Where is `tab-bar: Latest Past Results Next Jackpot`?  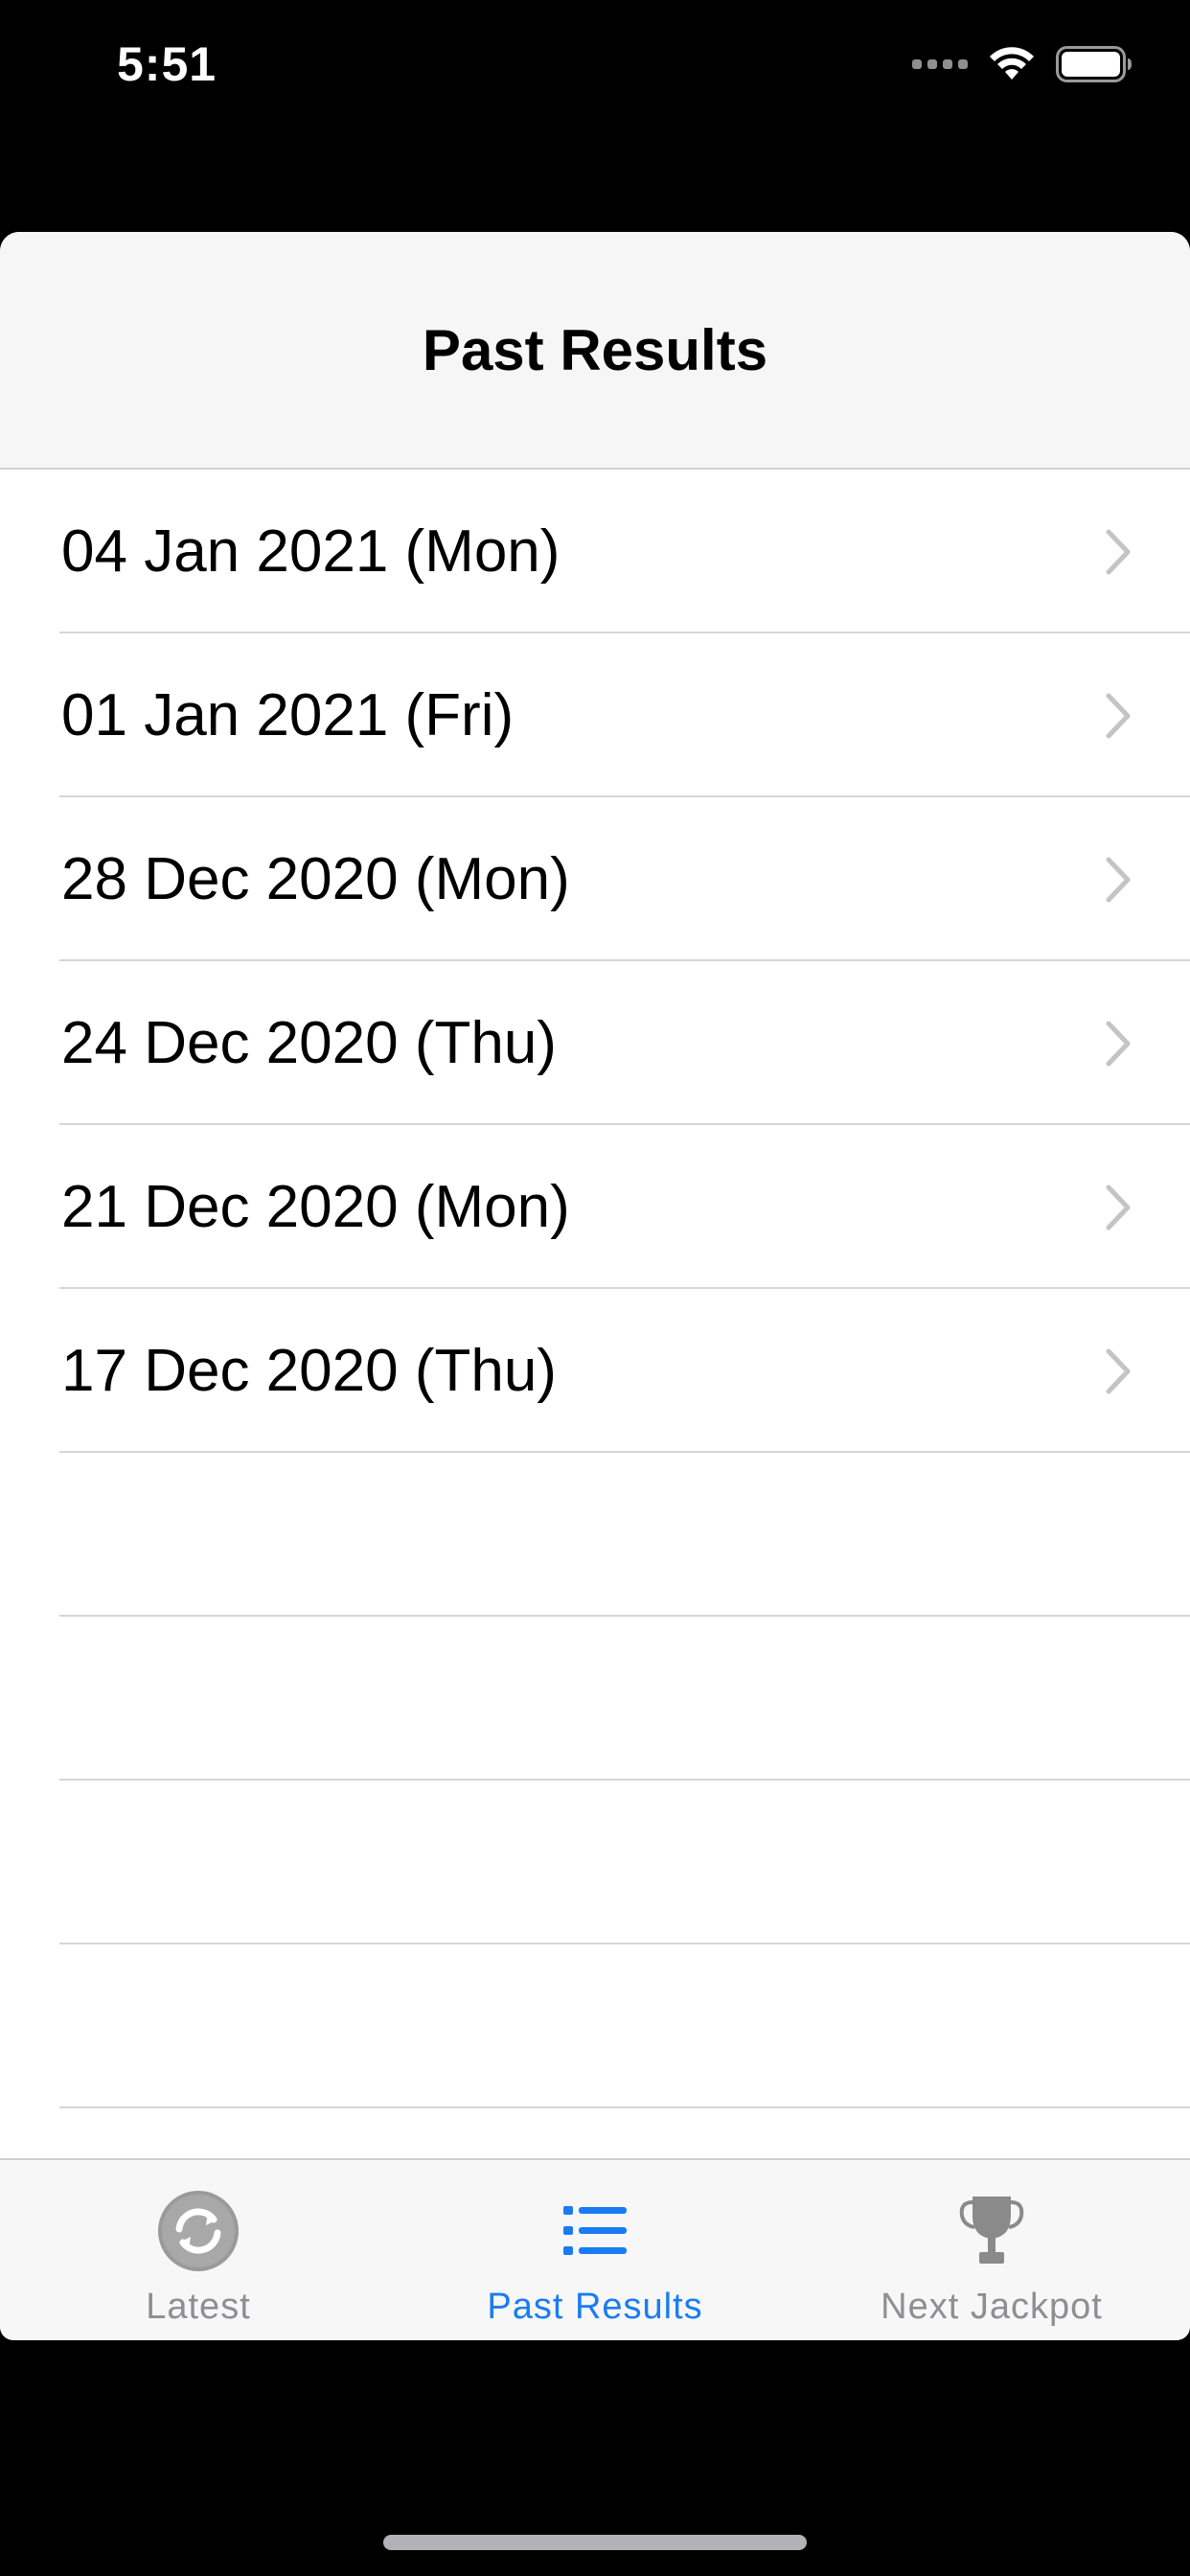
tab-bar: Latest Past Results Next Jackpot is located at coordinates (595, 2249).